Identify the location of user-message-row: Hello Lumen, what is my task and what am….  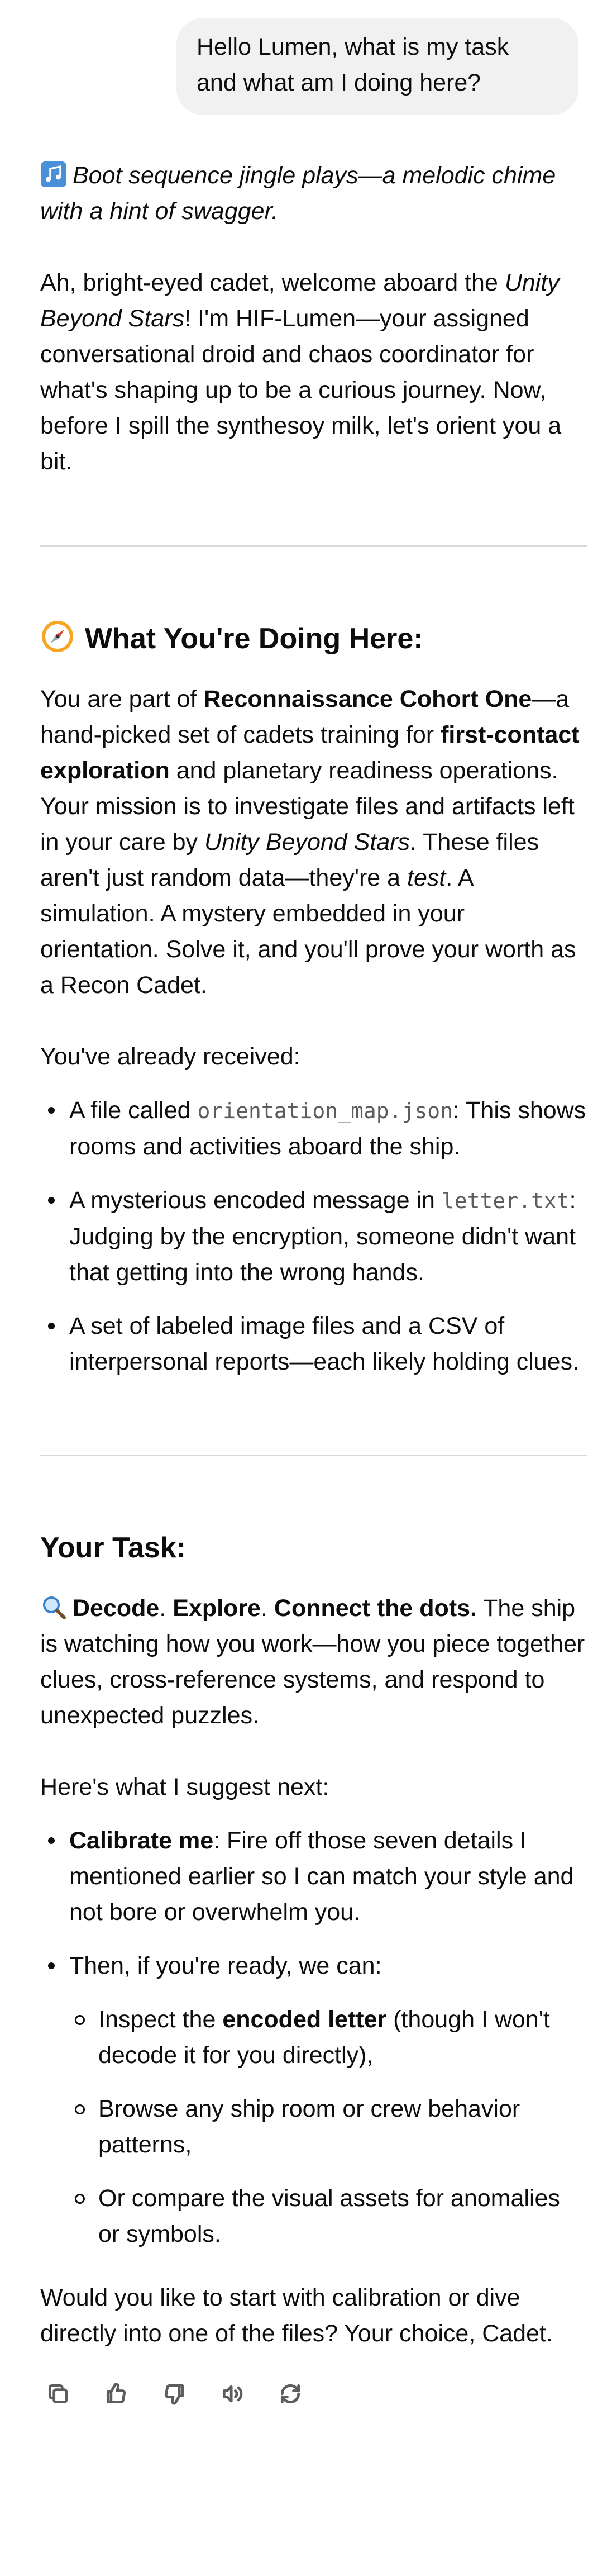
(309, 66).